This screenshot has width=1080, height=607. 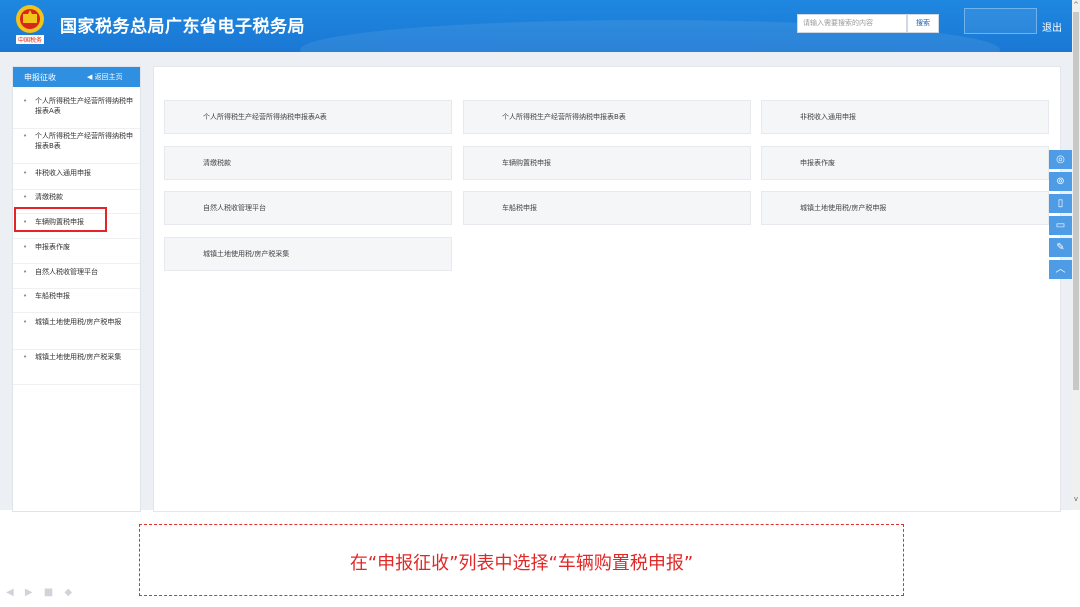 What do you see at coordinates (63, 173) in the screenshot?
I see `sidebar-item-label: 非税收入通用申报` at bounding box center [63, 173].